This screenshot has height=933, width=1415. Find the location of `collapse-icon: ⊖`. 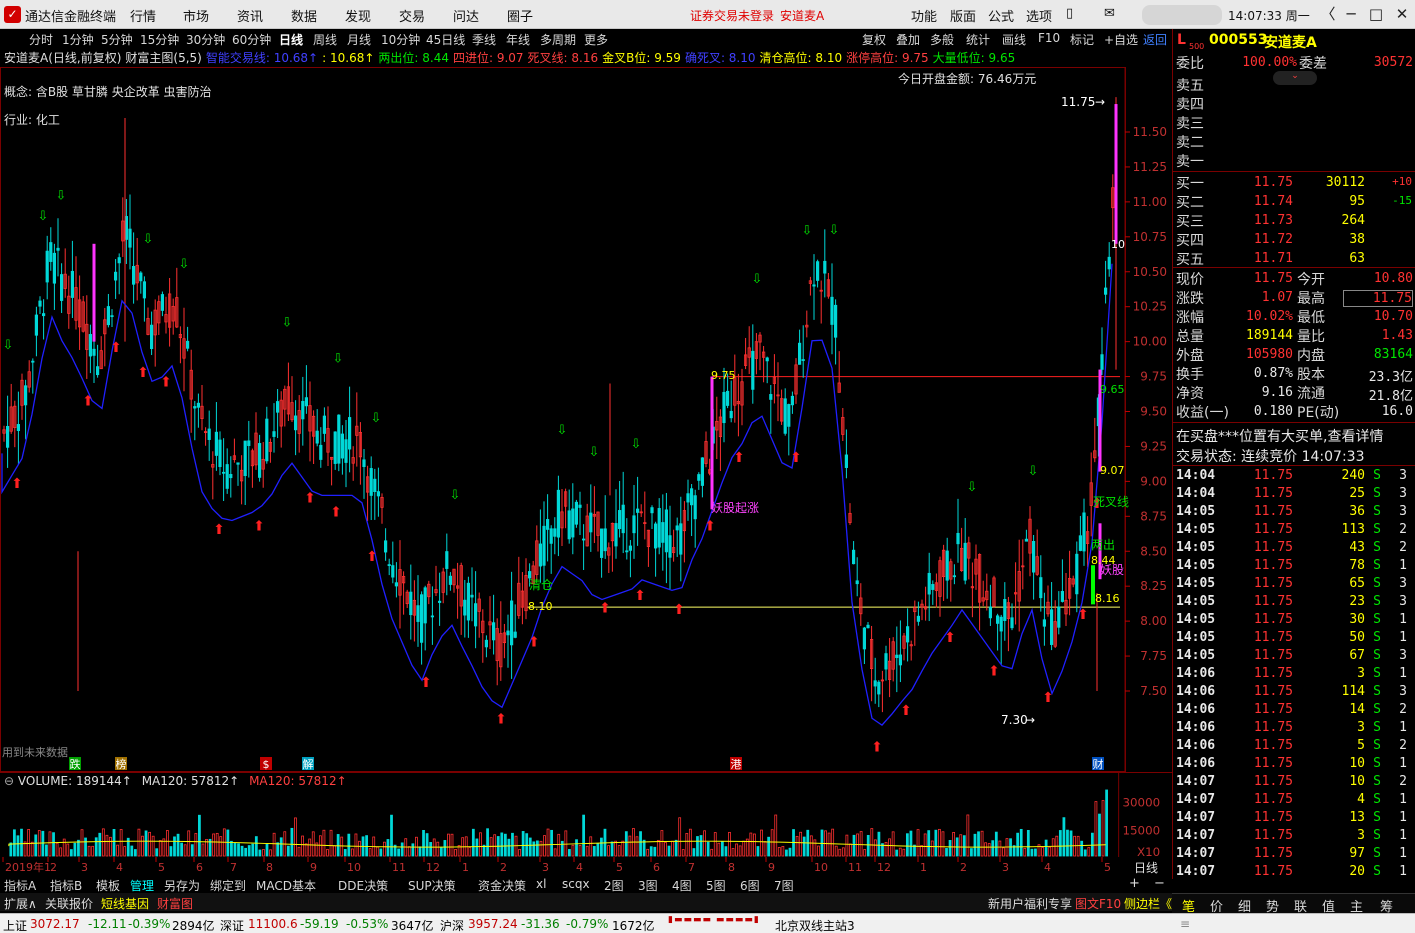

collapse-icon: ⊖ is located at coordinates (11, 781).